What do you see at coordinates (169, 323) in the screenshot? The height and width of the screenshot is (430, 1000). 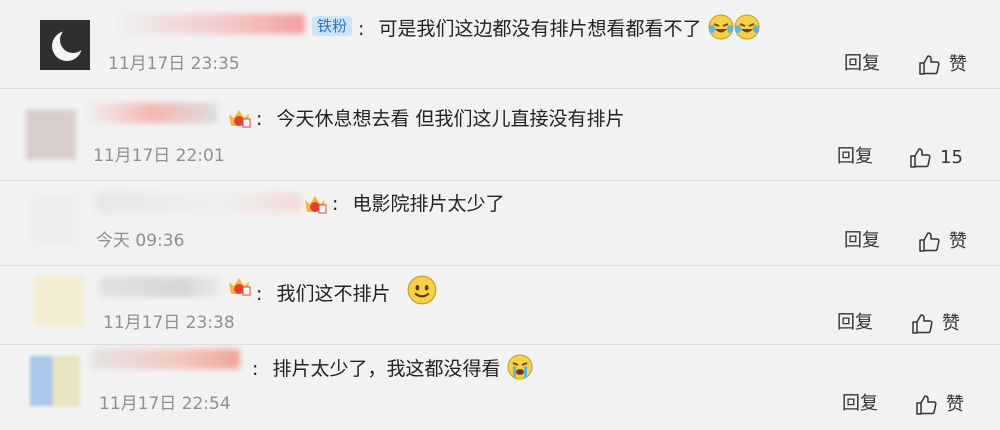 I see `comment-time: 11月17日 23:38` at bounding box center [169, 323].